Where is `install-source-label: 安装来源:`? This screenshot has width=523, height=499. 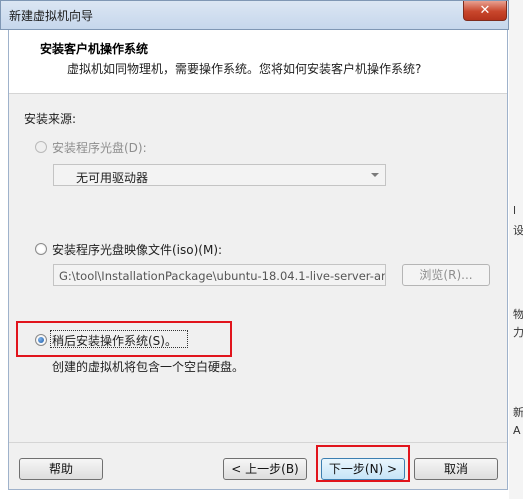
install-source-label: 安装来源: is located at coordinates (50, 119).